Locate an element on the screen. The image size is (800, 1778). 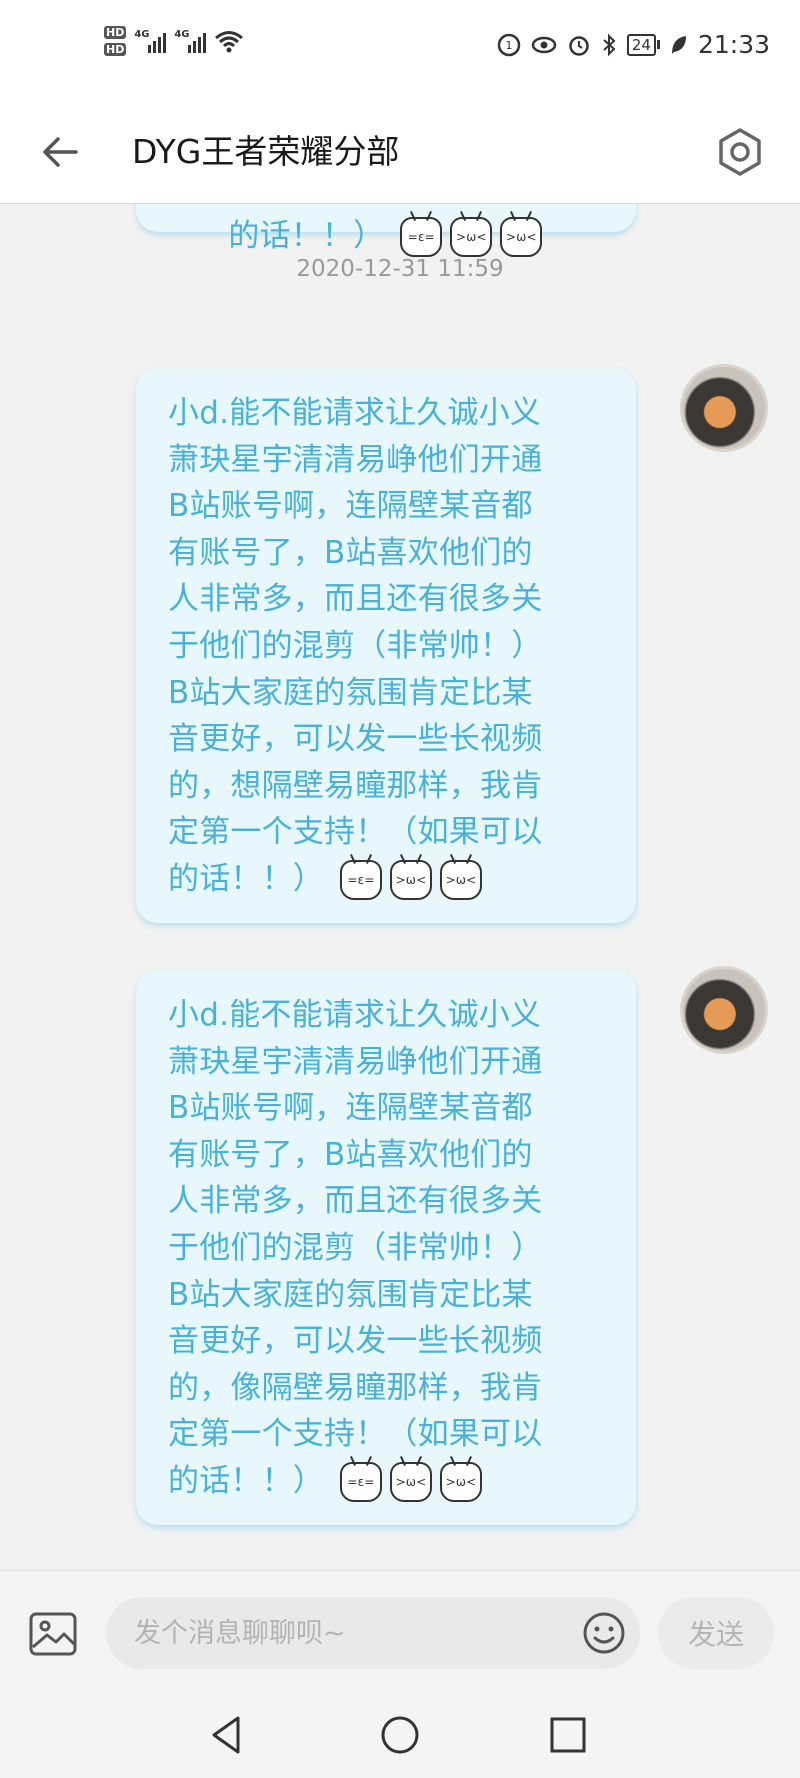
image-icon is located at coordinates (53, 1634).